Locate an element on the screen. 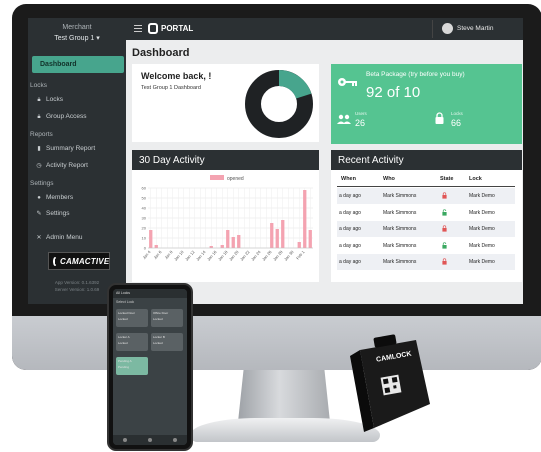  sidebar-item-members: ● Members is located at coordinates (54, 197).